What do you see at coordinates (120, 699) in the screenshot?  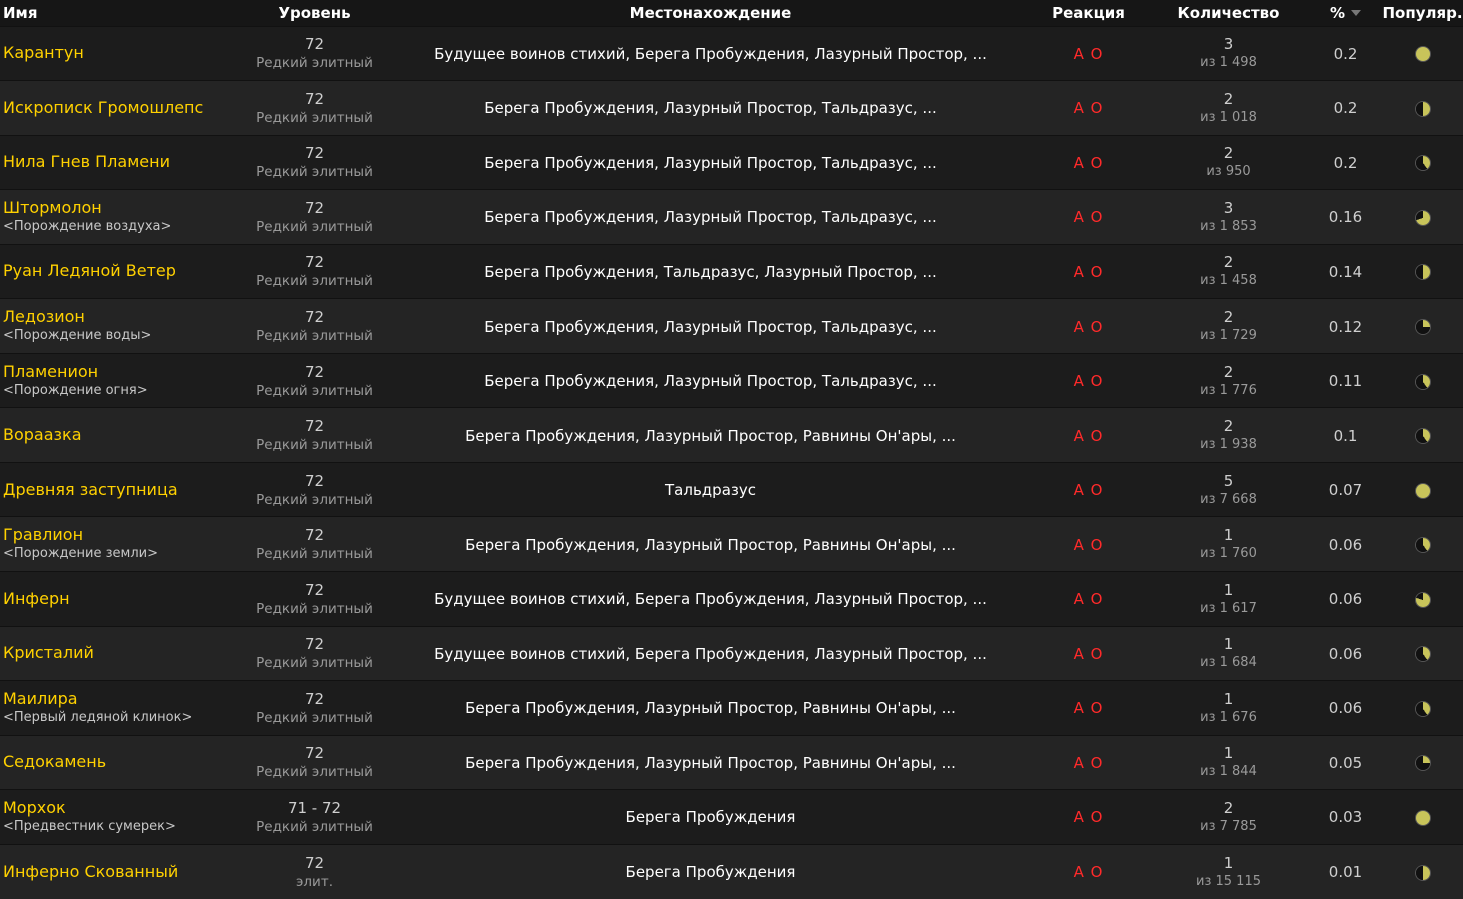 I see `npc-name-link: Маилира` at bounding box center [120, 699].